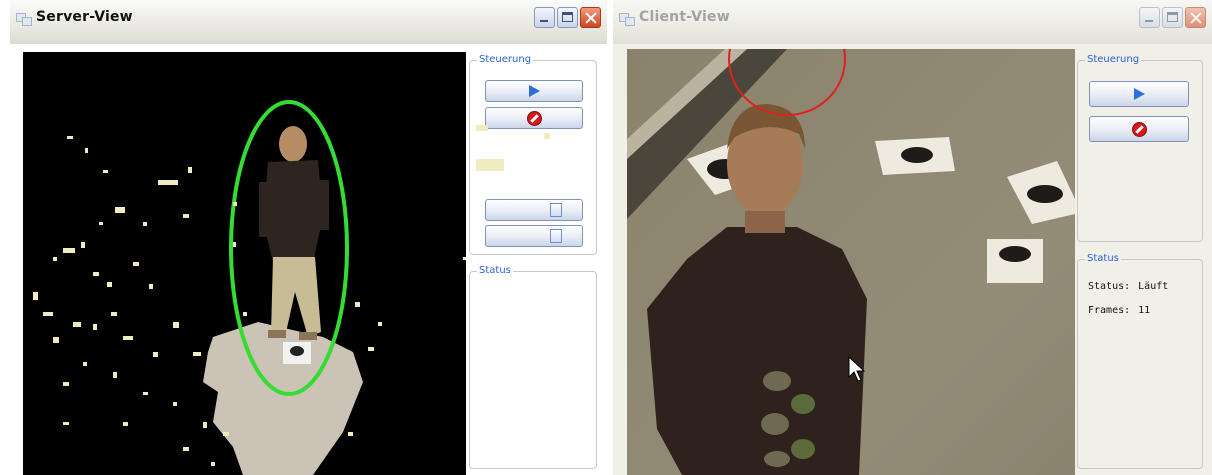  Describe the element at coordinates (533, 154) in the screenshot. I see `server-steuerung-panel: Steuerung` at that location.